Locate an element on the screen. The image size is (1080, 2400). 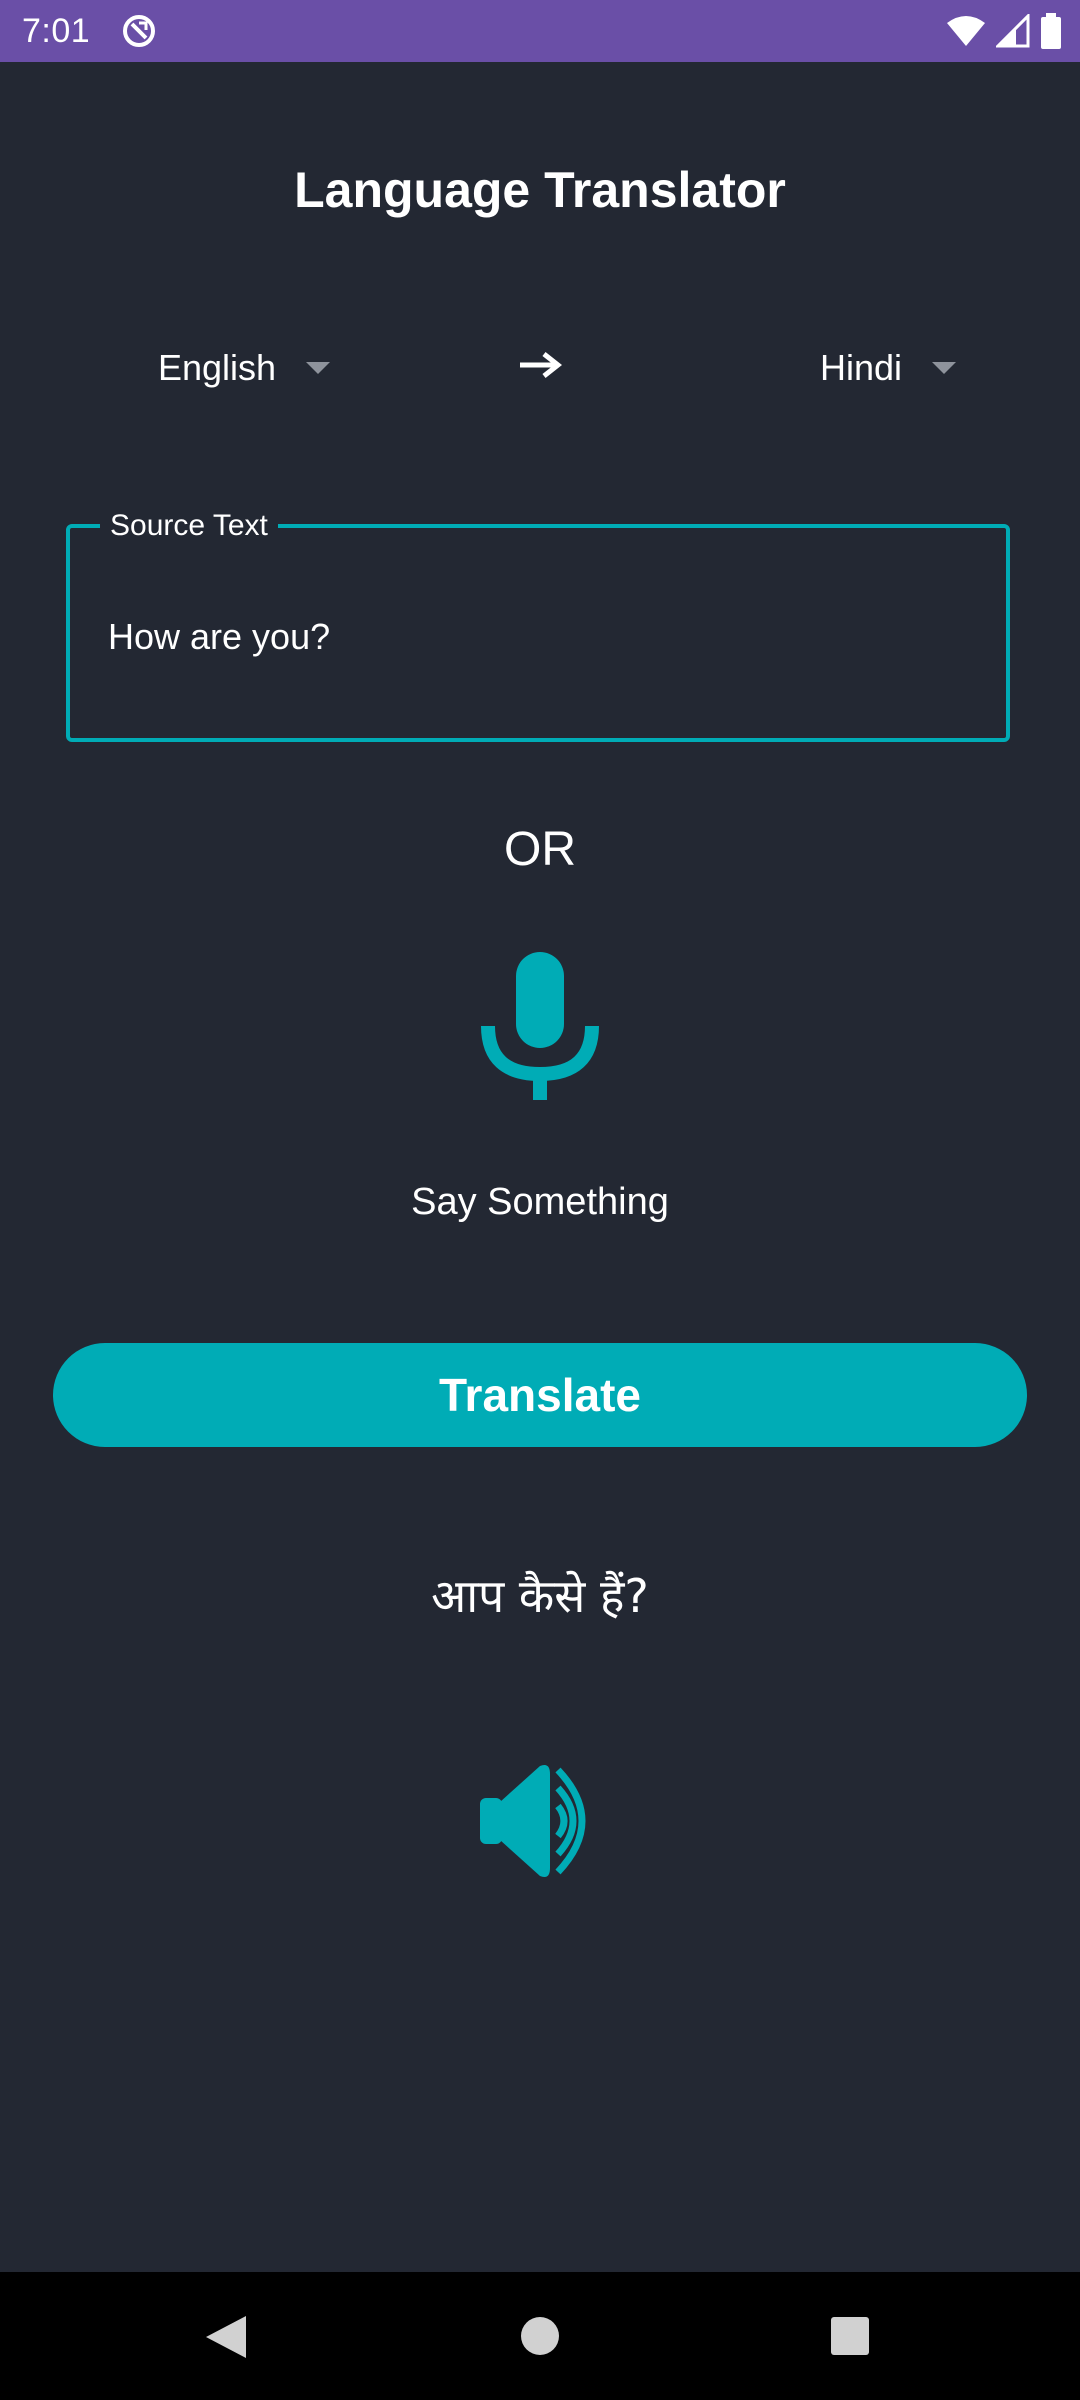
or-divider-label: OR is located at coordinates (540, 849).